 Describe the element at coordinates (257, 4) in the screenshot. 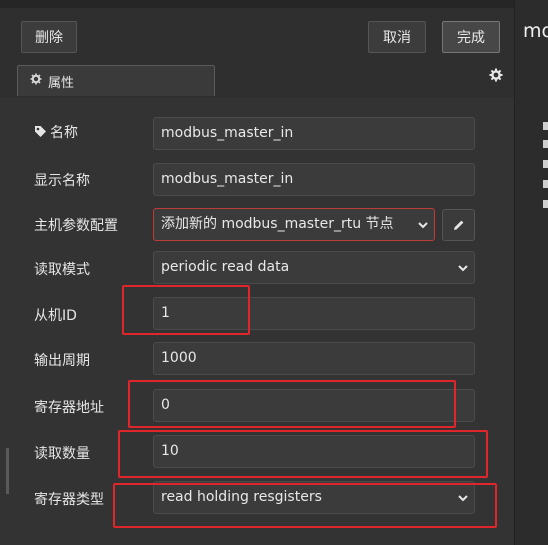

I see `panel-header` at that location.